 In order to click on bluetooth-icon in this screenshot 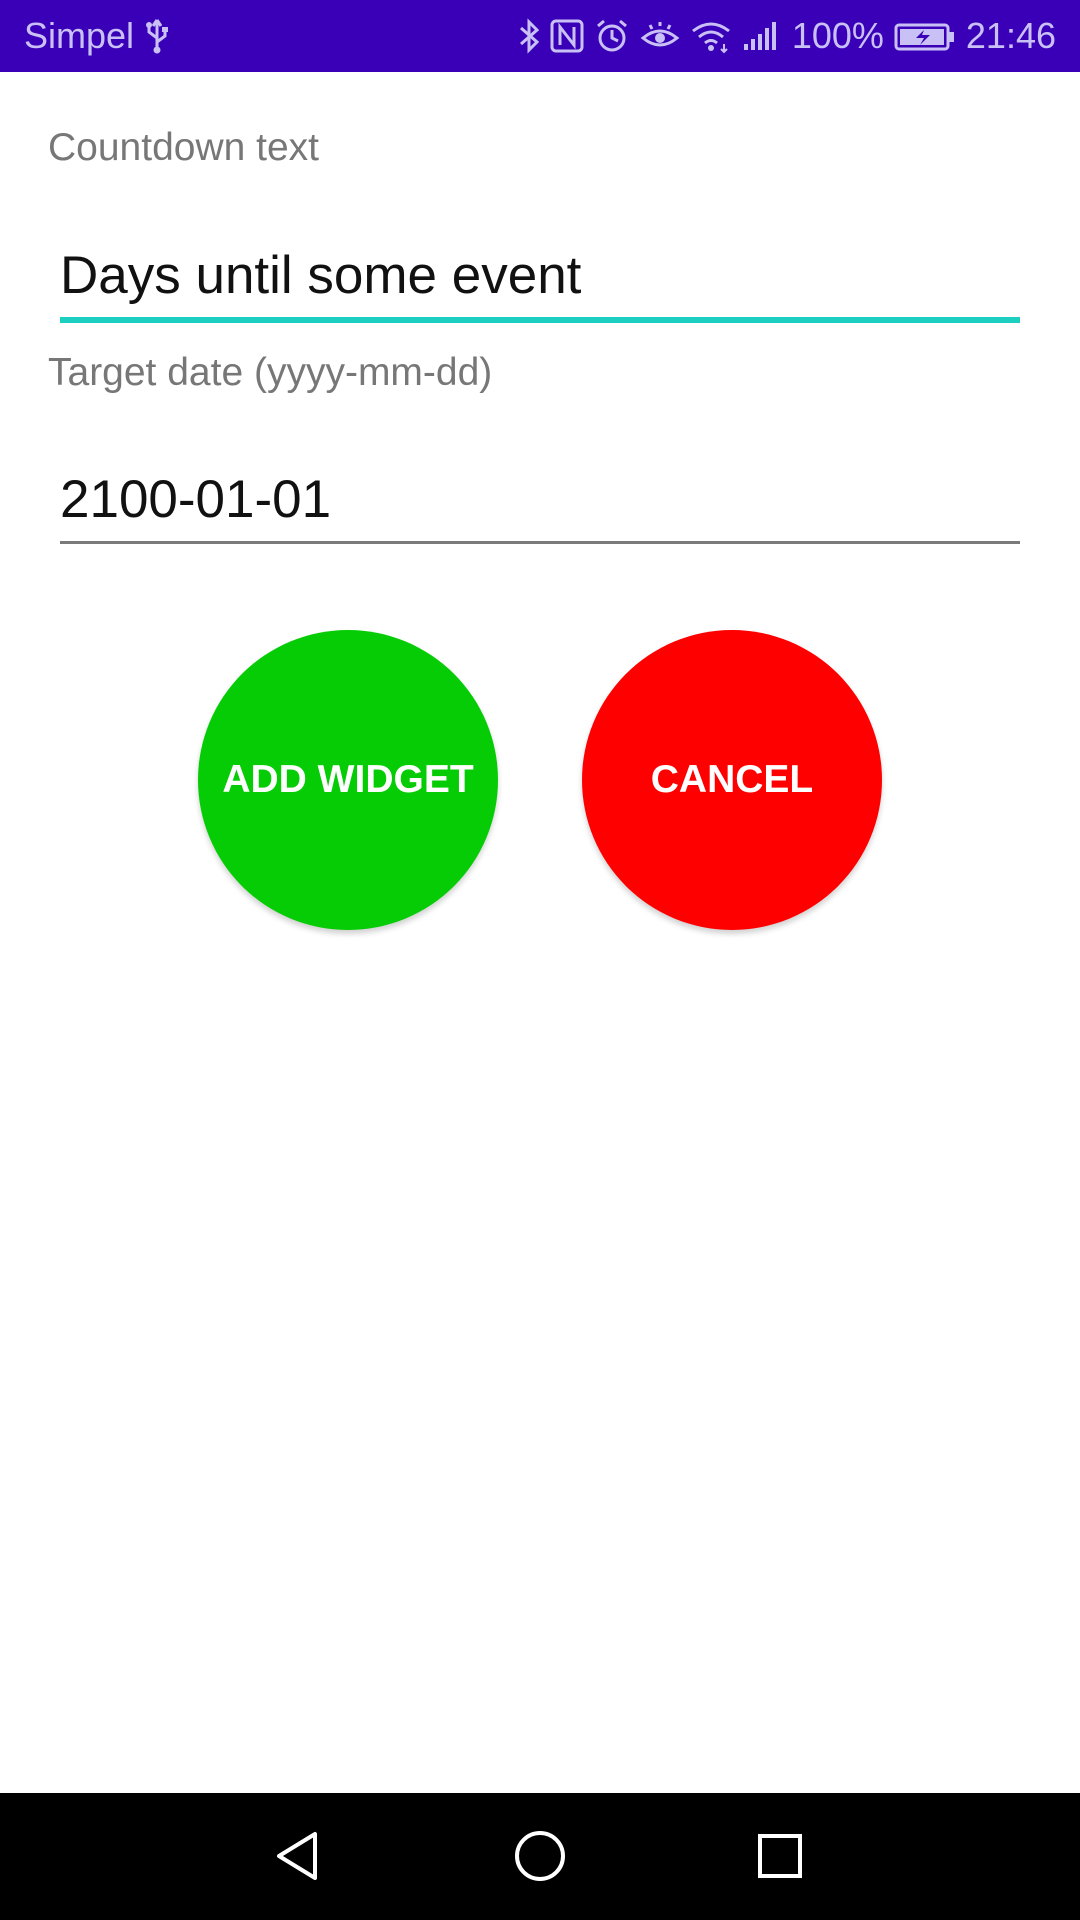, I will do `click(529, 36)`.